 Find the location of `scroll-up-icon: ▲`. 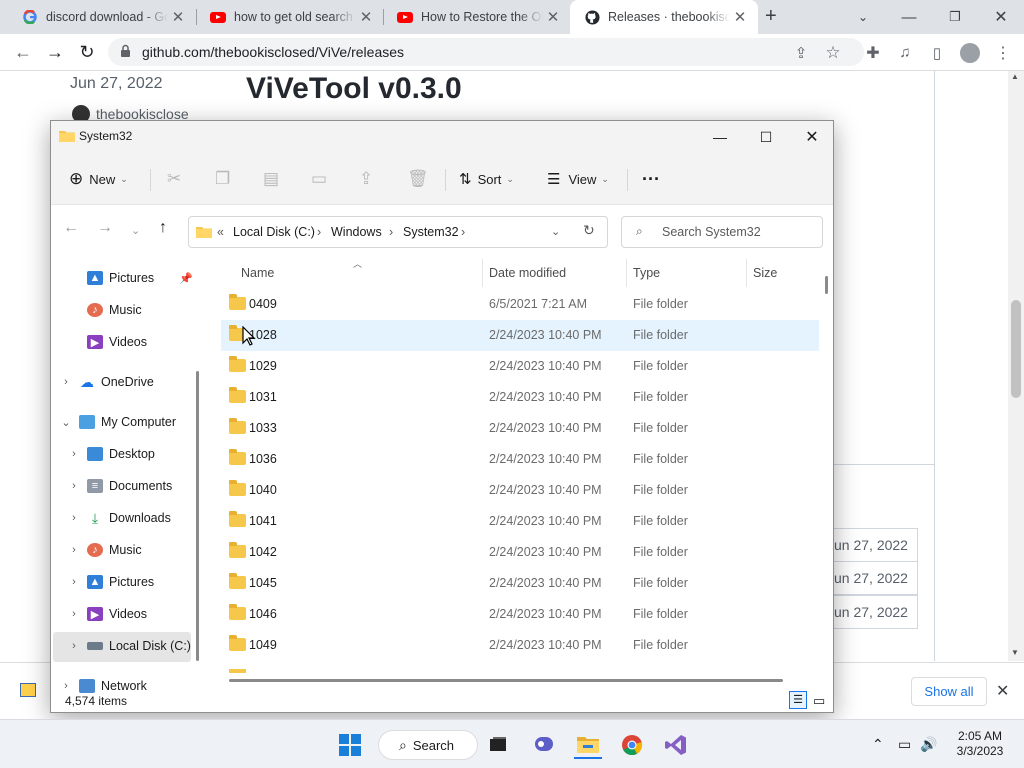

scroll-up-icon: ▲ is located at coordinates (1015, 76).